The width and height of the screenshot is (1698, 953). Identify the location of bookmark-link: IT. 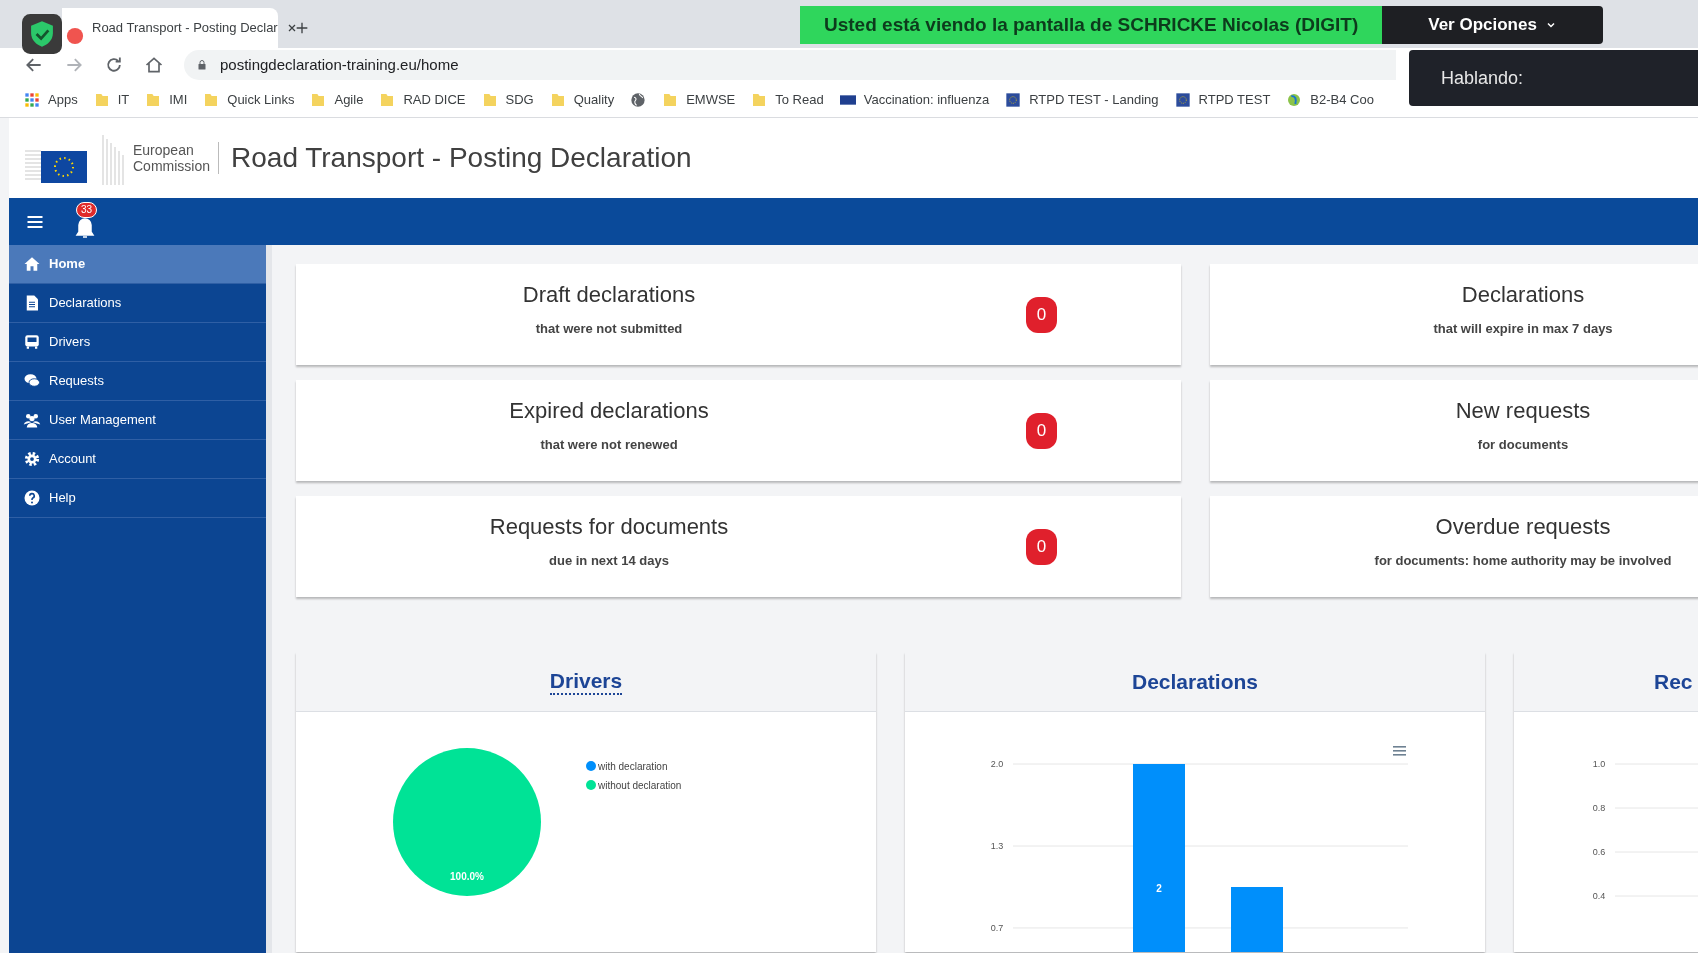
(111, 99).